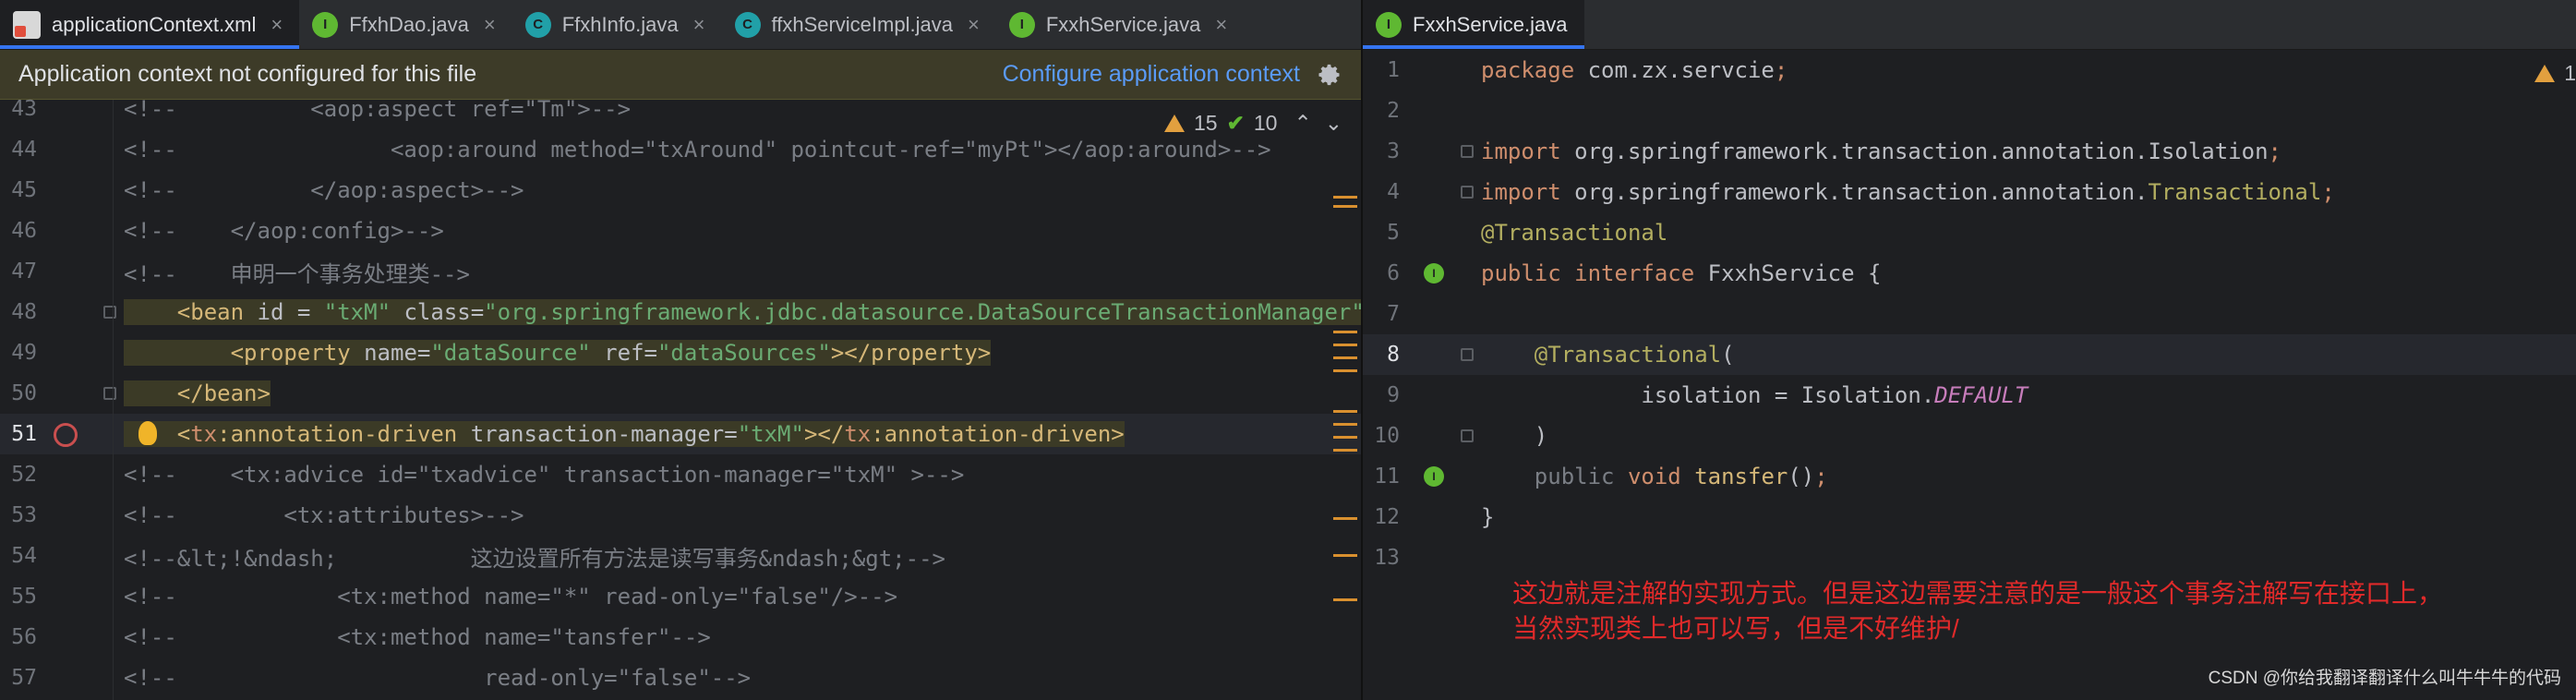 The width and height of the screenshot is (2576, 700). I want to click on code-token: tx, so click(858, 434).